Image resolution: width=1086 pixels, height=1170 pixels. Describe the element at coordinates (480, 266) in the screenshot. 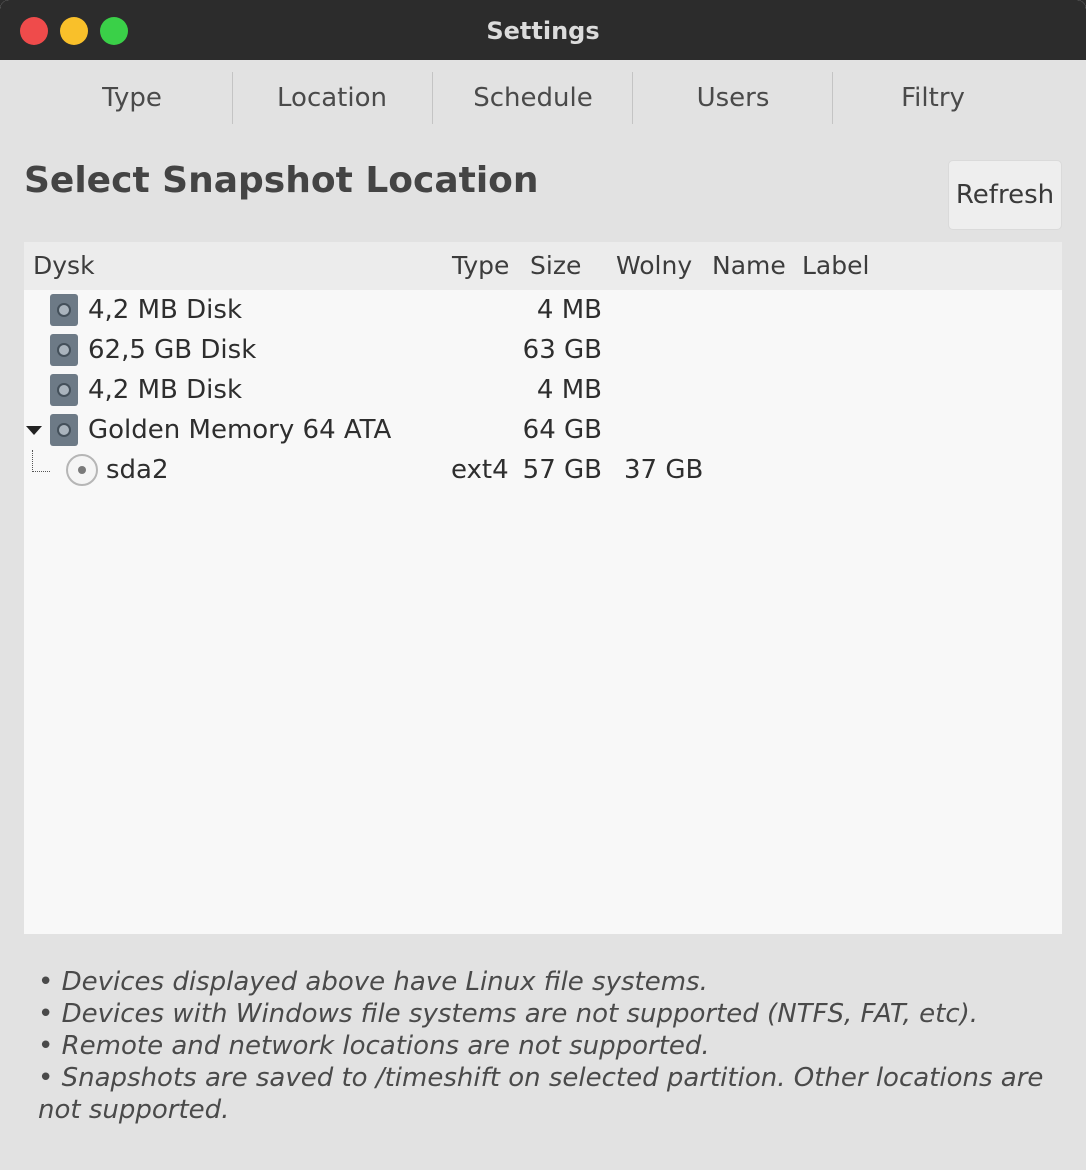

I see `column-header-type: Type` at that location.